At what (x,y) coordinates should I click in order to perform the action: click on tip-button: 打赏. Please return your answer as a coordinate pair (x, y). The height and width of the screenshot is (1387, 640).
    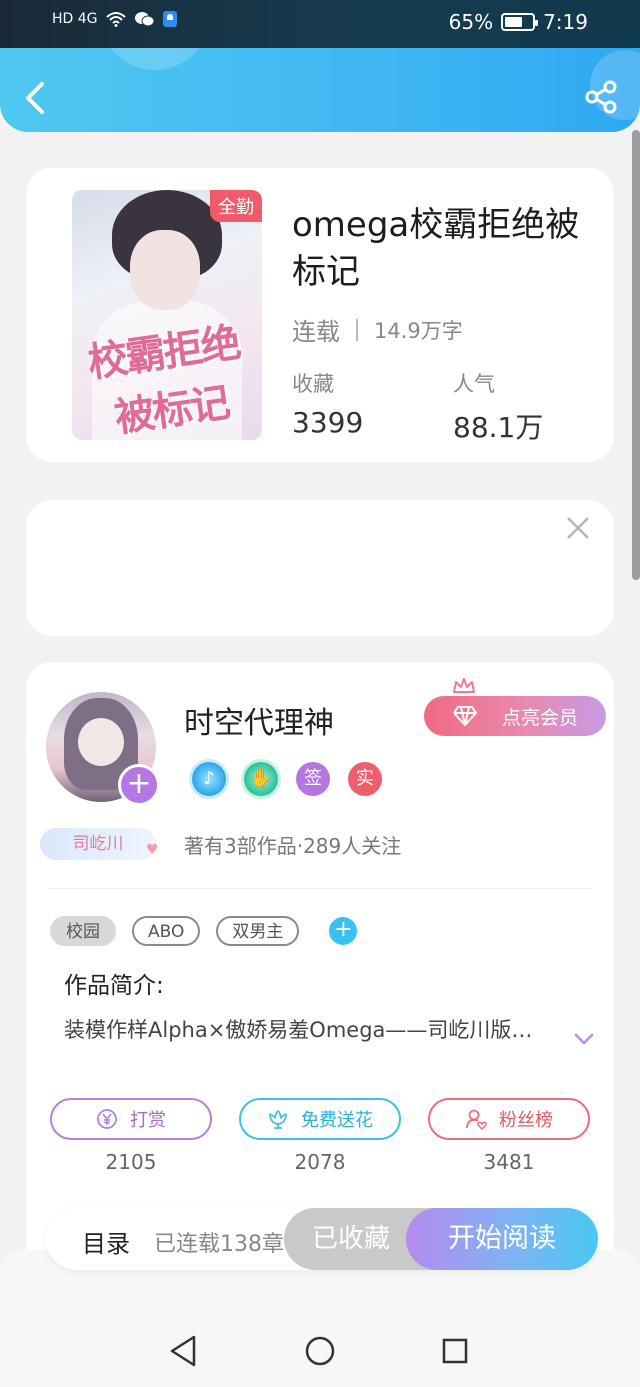
    Looking at the image, I should click on (131, 1119).